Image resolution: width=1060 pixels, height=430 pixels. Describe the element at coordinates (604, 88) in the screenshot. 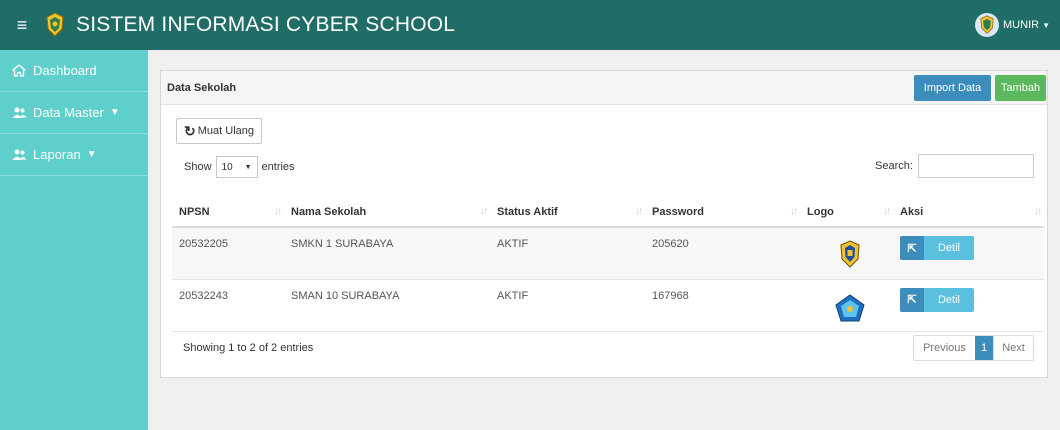

I see `panel-header: Data Sekolah Import Data Tambah` at that location.